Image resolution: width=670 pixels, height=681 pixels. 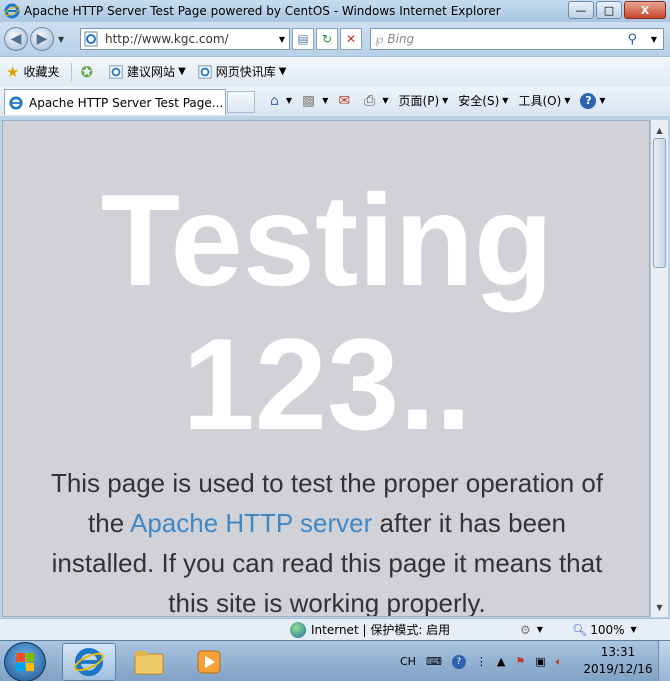 I want to click on compatibility-icon: ▤, so click(x=303, y=39).